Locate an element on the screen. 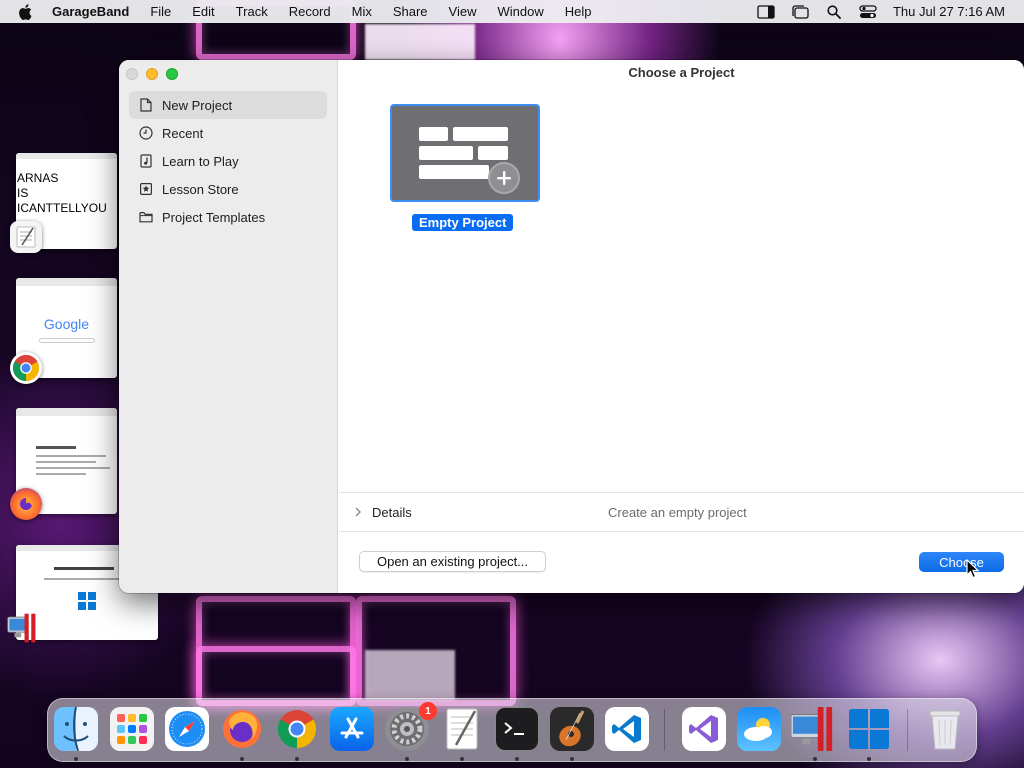 This screenshot has width=1024, height=768. close-window-button is located at coordinates (132, 74).